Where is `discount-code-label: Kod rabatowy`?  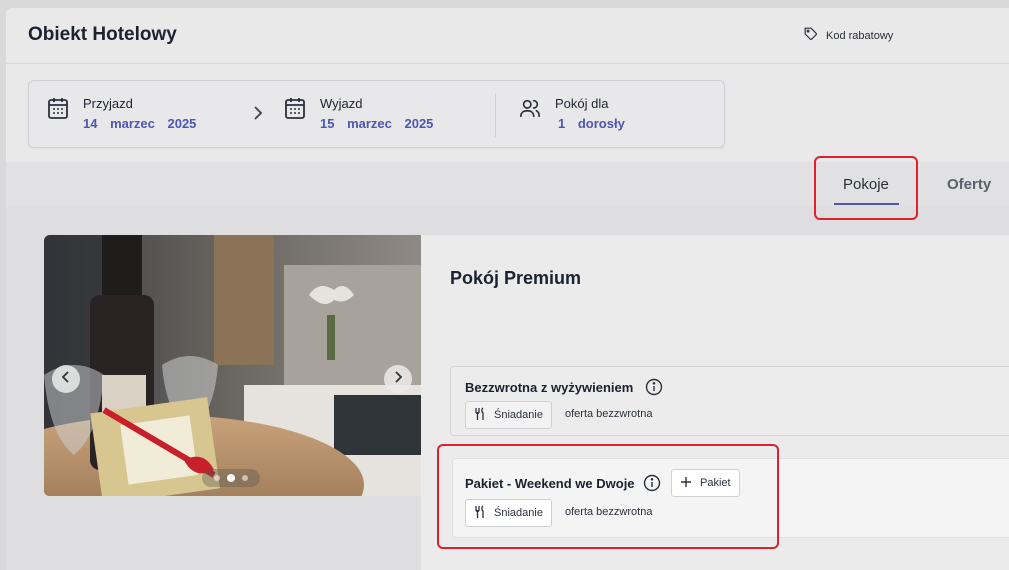 discount-code-label: Kod rabatowy is located at coordinates (860, 35).